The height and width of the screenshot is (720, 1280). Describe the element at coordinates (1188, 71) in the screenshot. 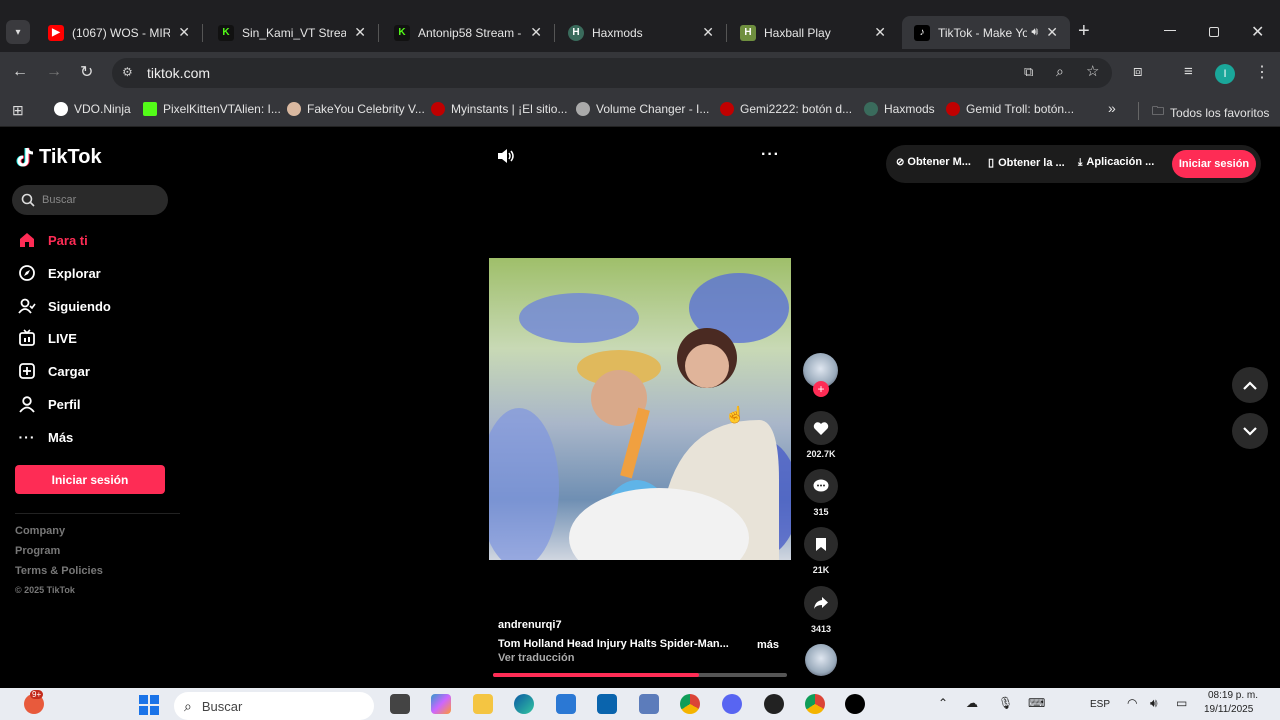

I see `media-controls-icon: ≡` at that location.